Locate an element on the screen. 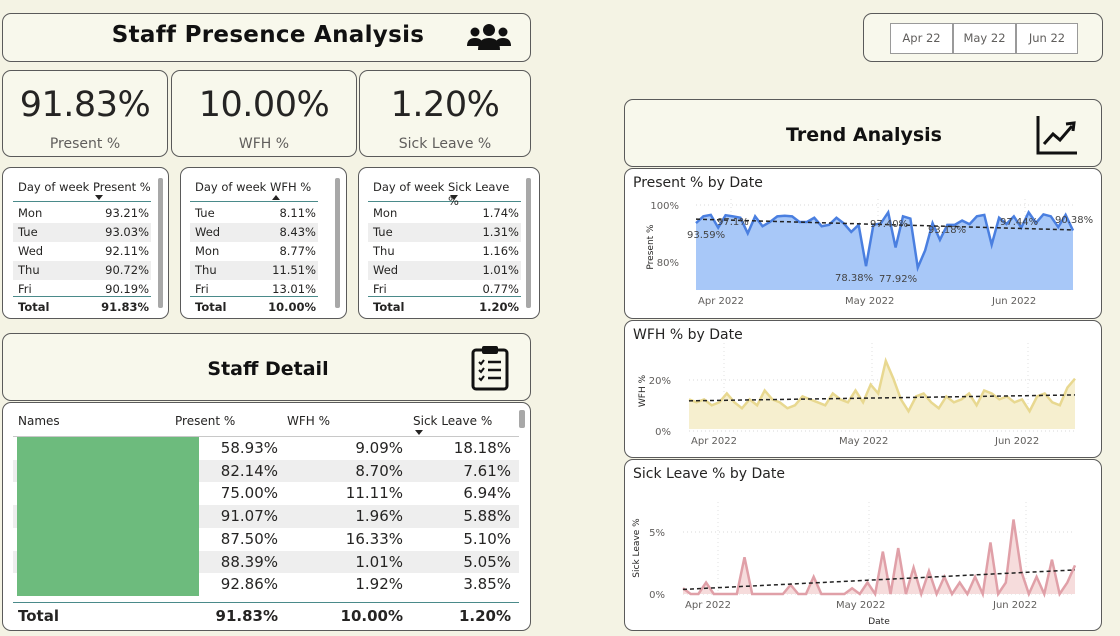 Image resolution: width=1120 pixels, height=636 pixels. kpi-card-wfh: 10.00% WFH % is located at coordinates (264, 113).